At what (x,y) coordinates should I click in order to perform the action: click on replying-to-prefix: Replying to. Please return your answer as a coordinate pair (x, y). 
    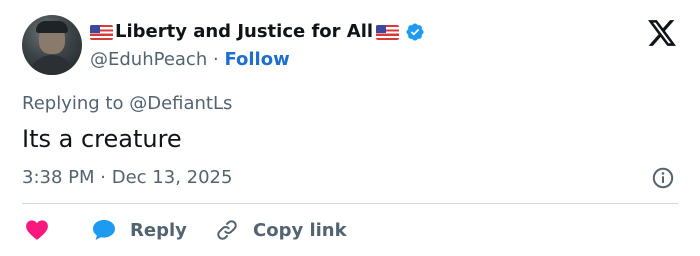
    Looking at the image, I should click on (73, 103).